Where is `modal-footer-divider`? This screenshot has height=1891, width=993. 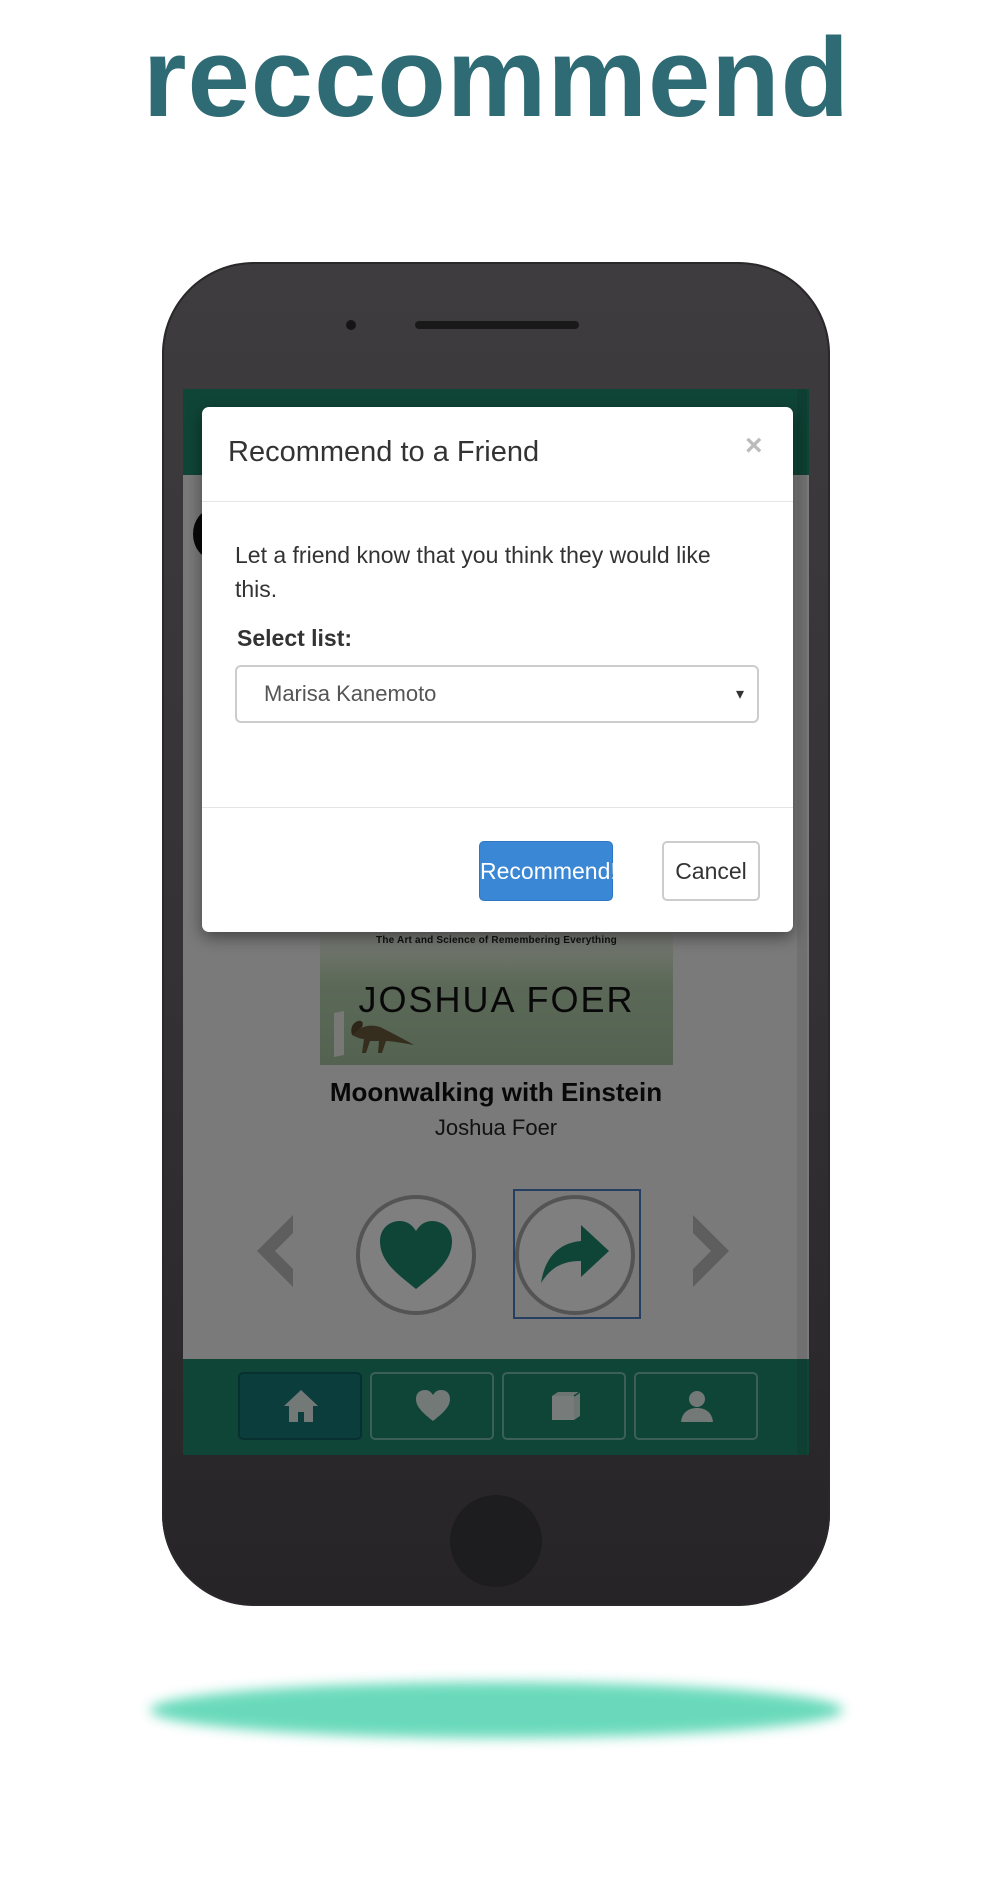
modal-footer-divider is located at coordinates (497, 807).